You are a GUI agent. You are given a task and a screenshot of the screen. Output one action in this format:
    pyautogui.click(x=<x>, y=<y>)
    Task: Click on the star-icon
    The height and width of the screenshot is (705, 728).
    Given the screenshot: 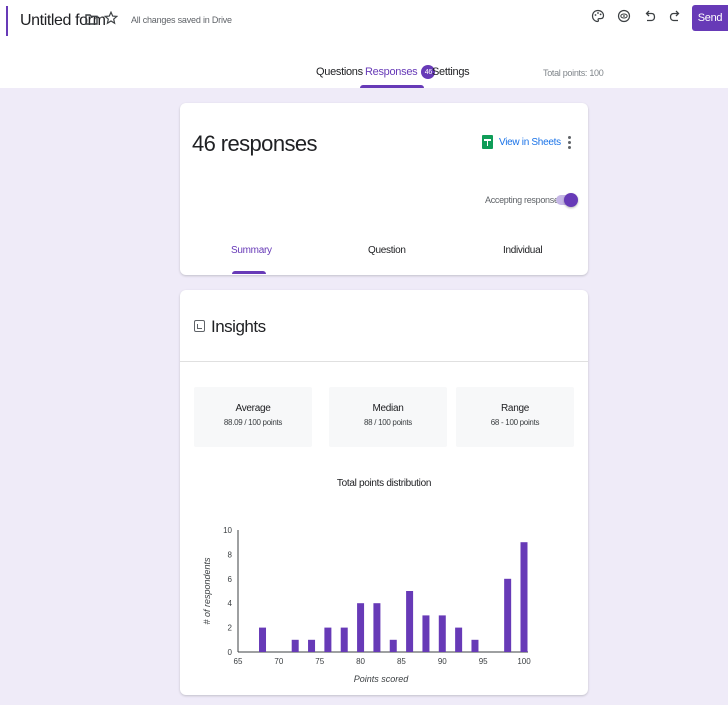 What is the action you would take?
    pyautogui.click(x=111, y=18)
    